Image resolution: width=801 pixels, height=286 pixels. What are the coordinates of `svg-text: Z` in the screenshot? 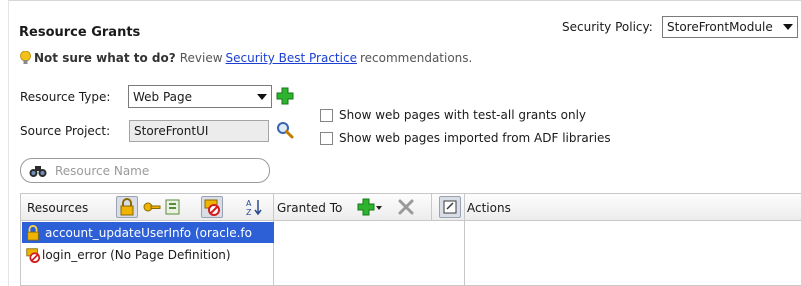 It's located at (249, 212).